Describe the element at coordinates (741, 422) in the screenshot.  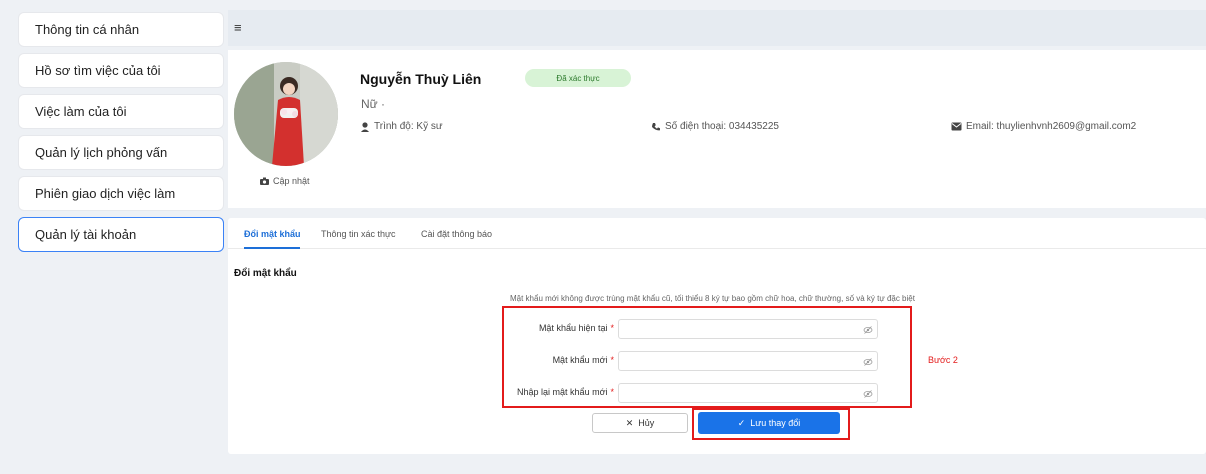
I see `check-icon: ✓` at that location.